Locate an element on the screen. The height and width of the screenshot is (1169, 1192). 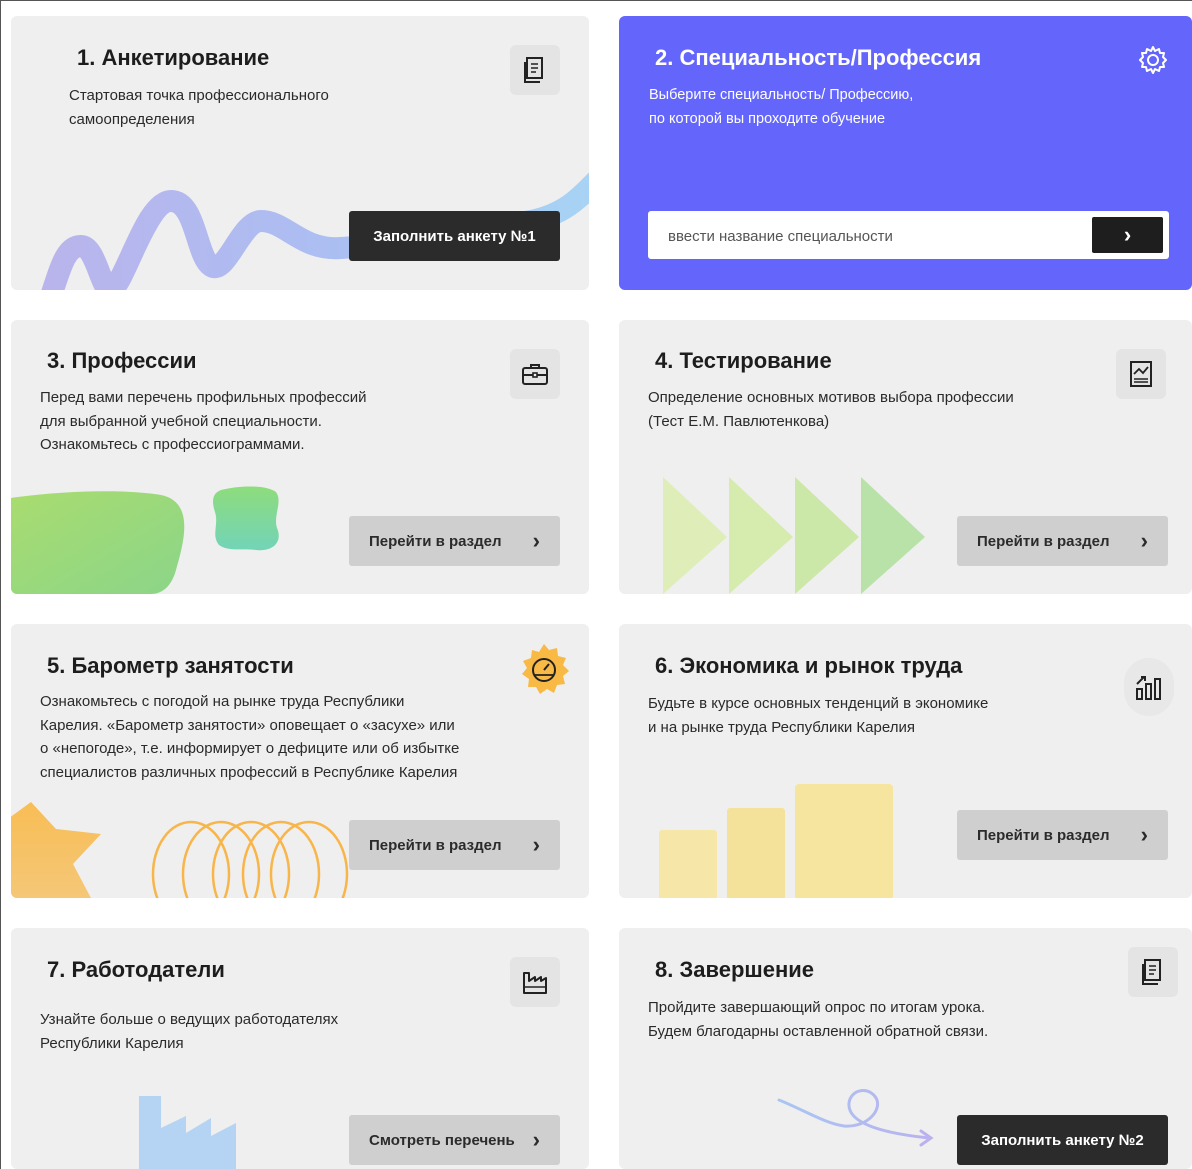
card-title: 6. Экономика и рынок труда is located at coordinates (809, 665).